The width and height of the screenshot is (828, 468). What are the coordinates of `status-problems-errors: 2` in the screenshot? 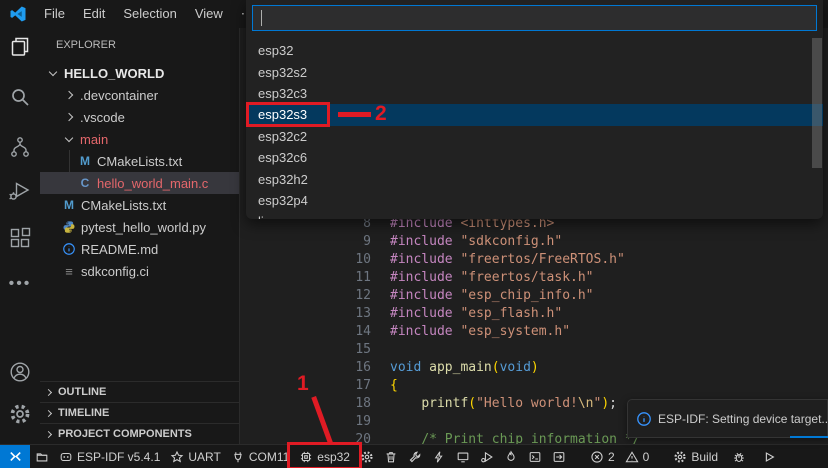 It's located at (602, 456).